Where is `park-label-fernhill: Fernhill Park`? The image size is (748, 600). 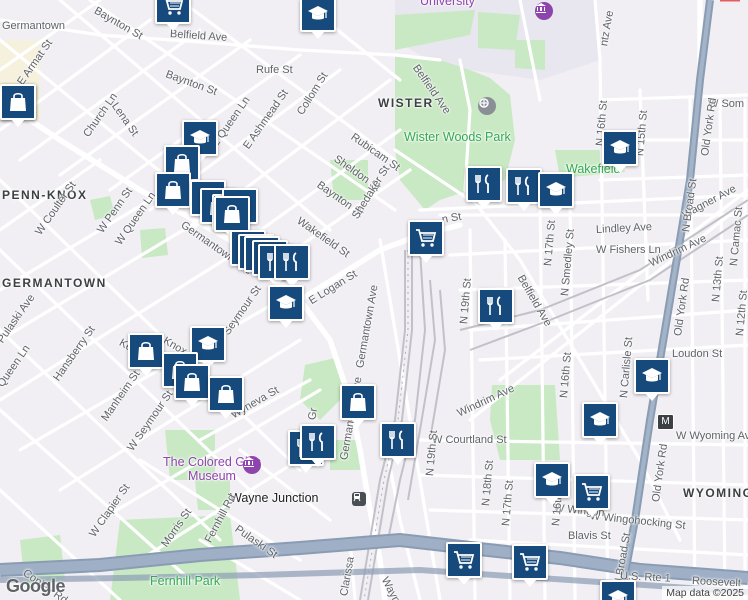 park-label-fernhill: Fernhill Park is located at coordinates (185, 581).